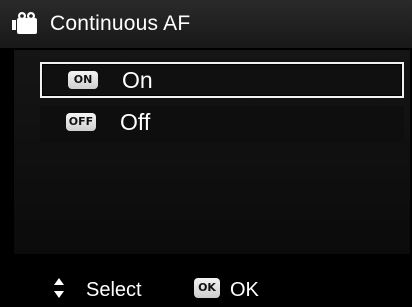 Image resolution: width=412 pixels, height=307 pixels. Describe the element at coordinates (83, 80) in the screenshot. I see `on-badge-icon: ON` at that location.